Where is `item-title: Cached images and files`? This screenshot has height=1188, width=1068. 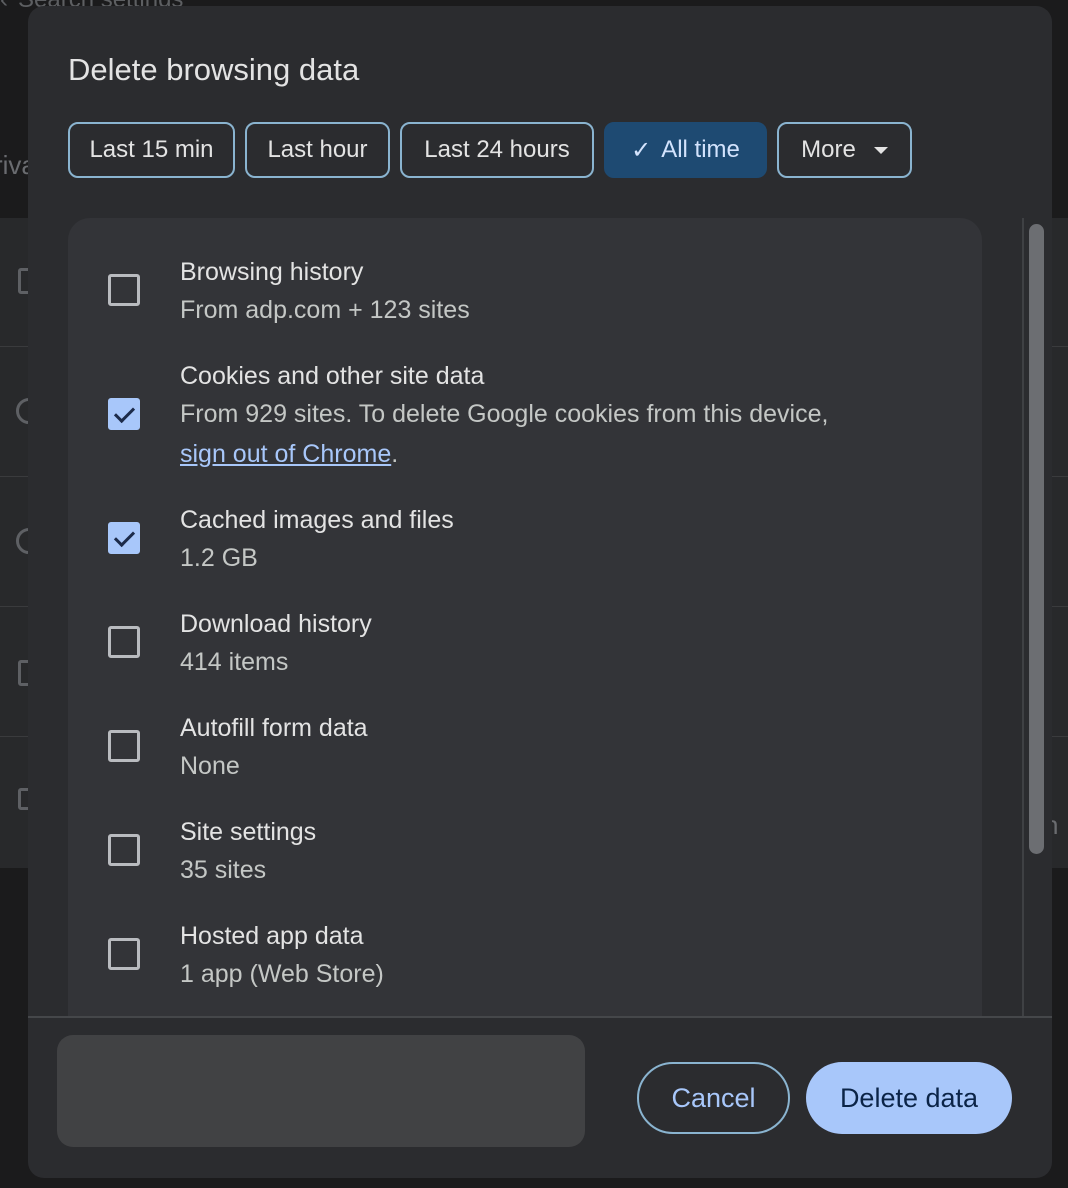 item-title: Cached images and files is located at coordinates (317, 520).